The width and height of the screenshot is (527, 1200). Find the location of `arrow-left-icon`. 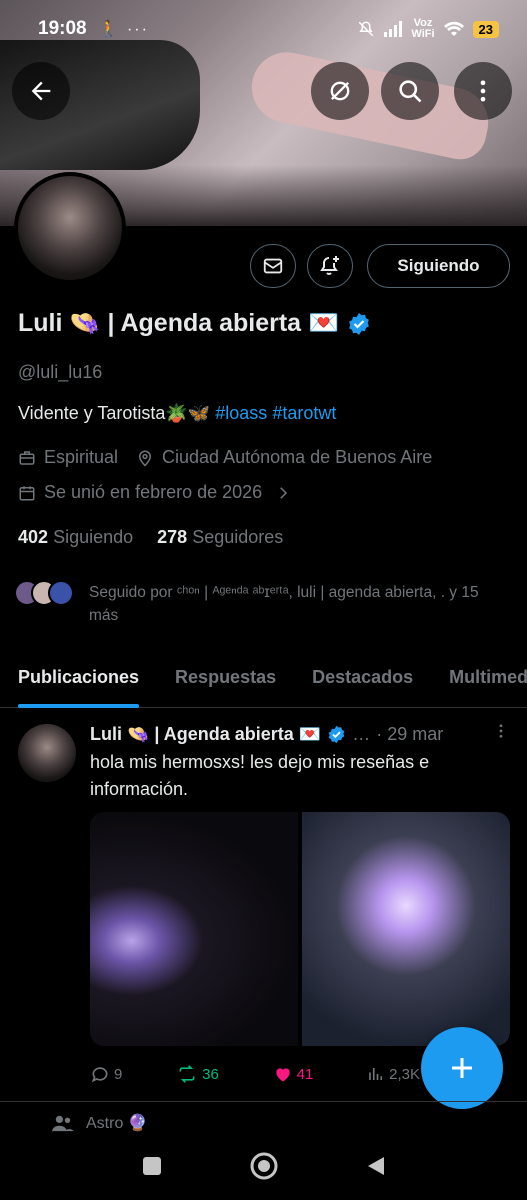

arrow-left-icon is located at coordinates (41, 91).